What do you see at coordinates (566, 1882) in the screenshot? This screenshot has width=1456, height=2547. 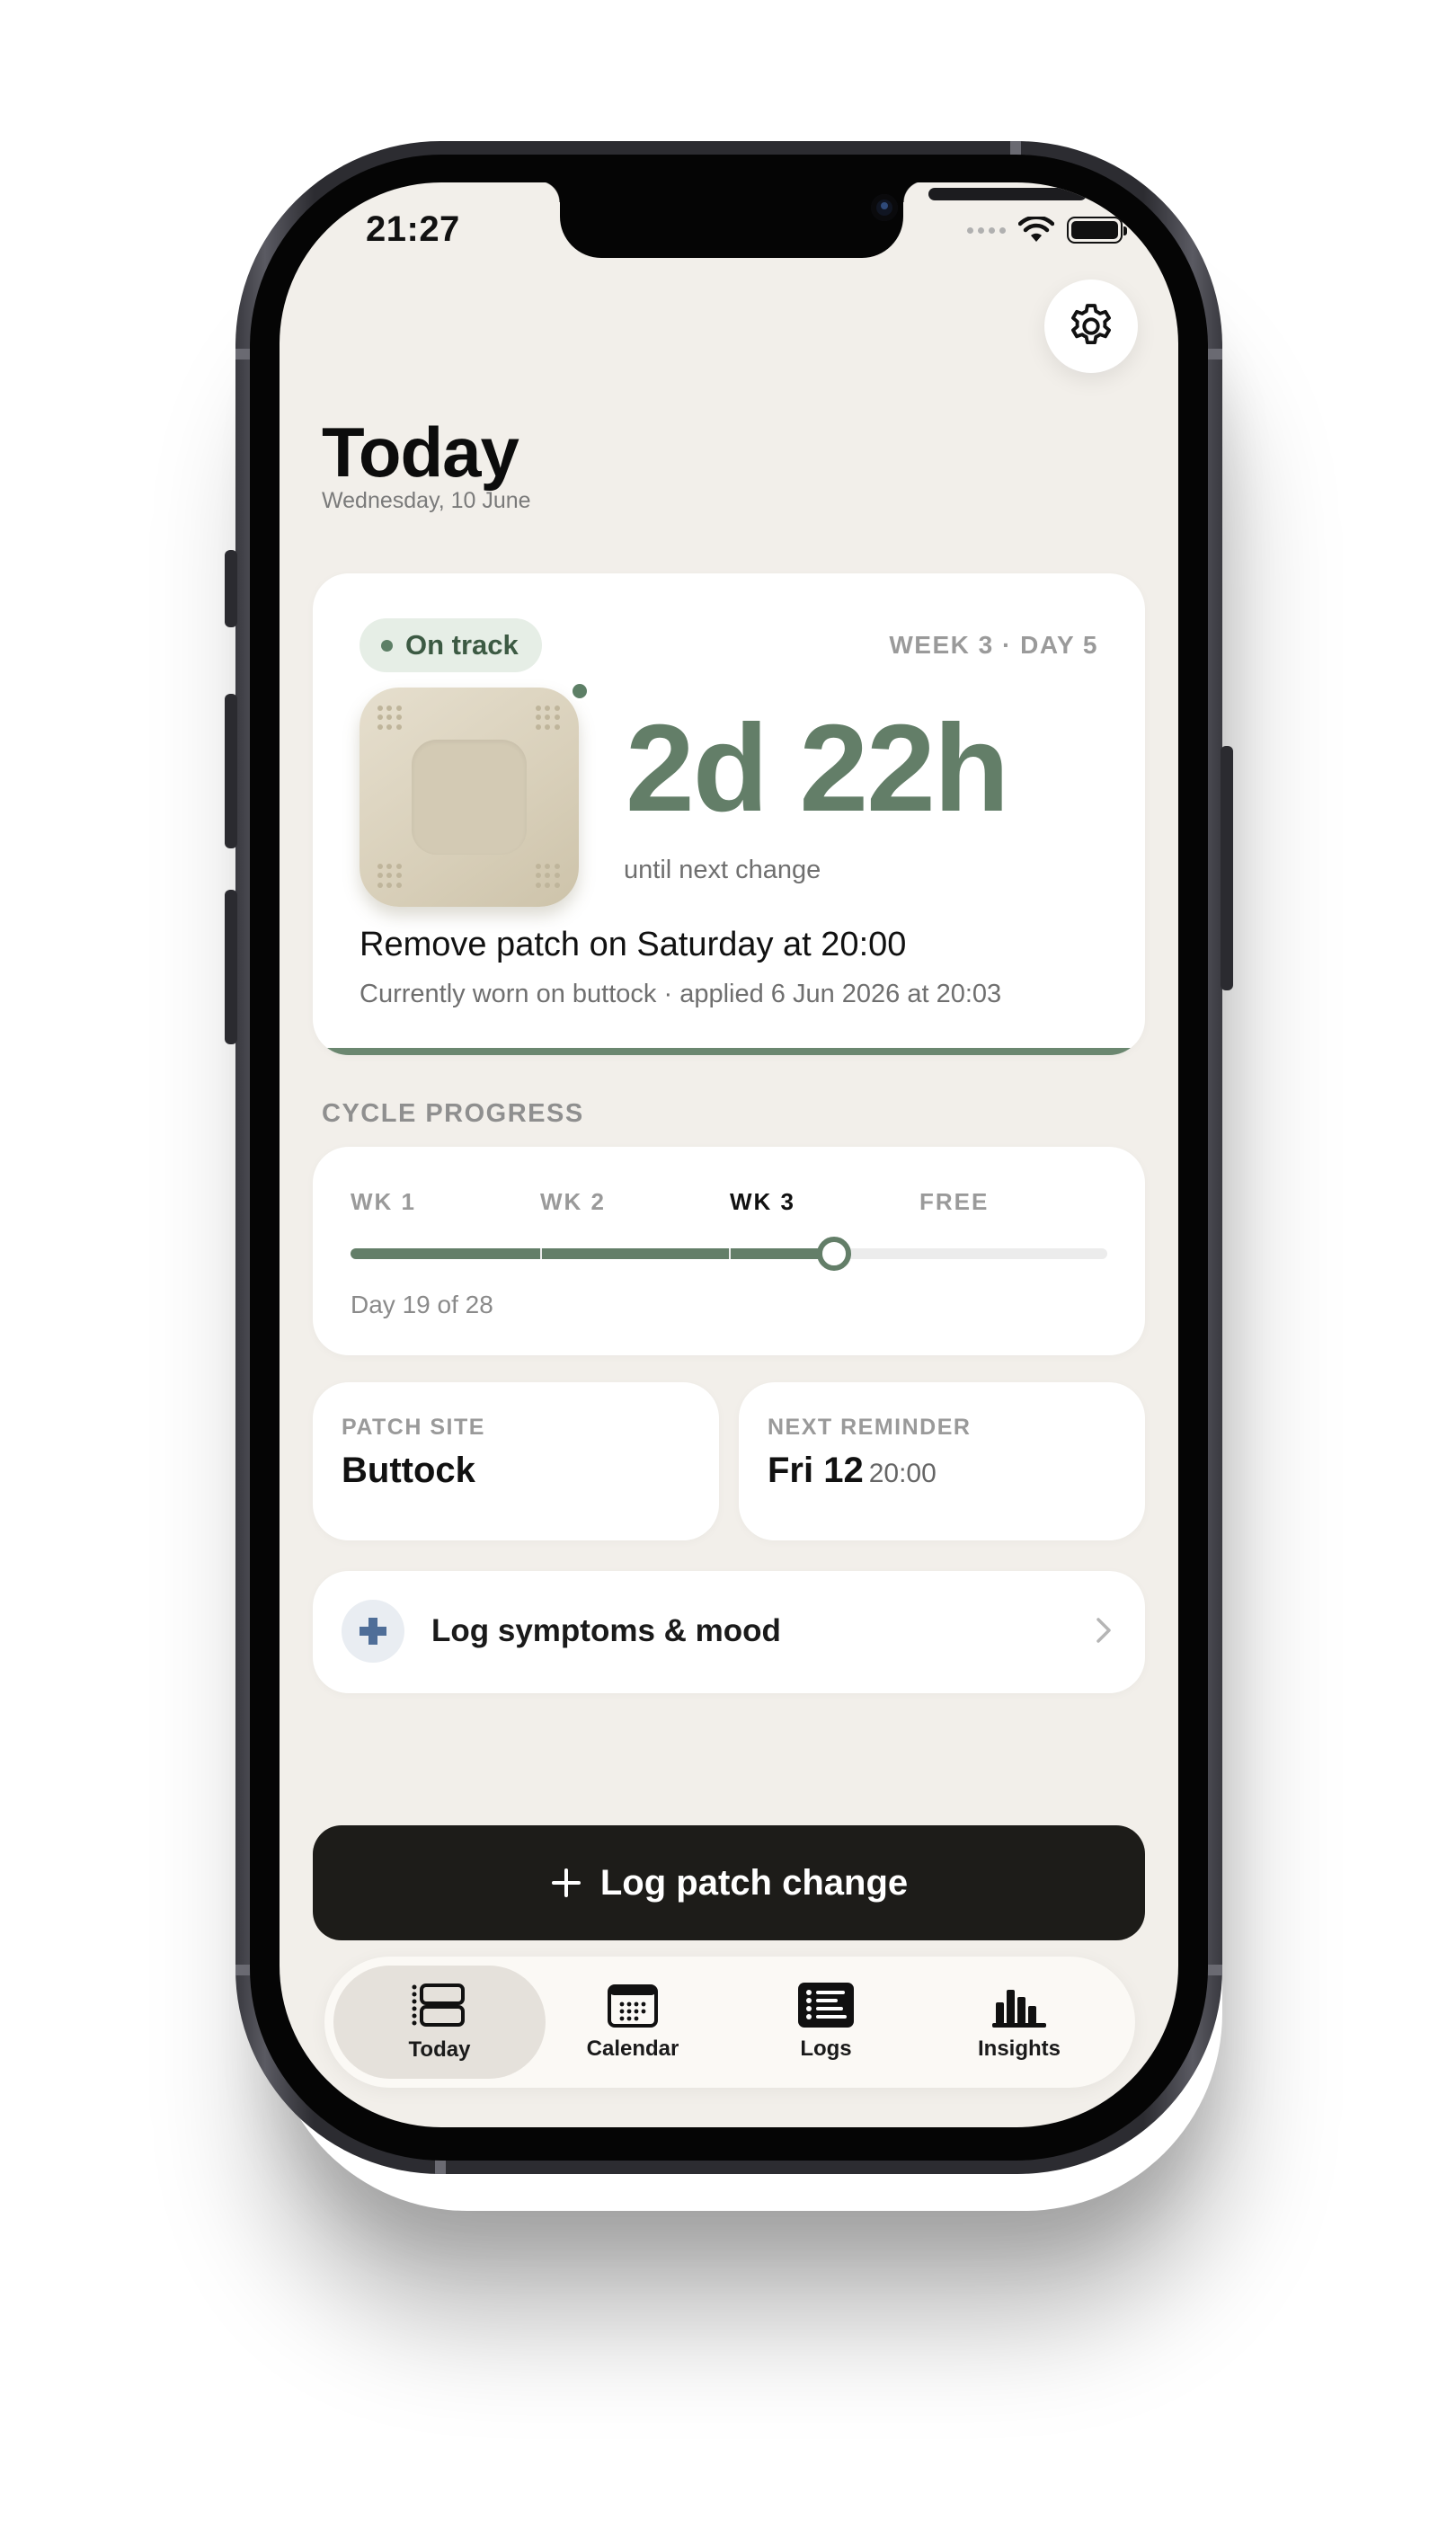 I see `plus-icon` at bounding box center [566, 1882].